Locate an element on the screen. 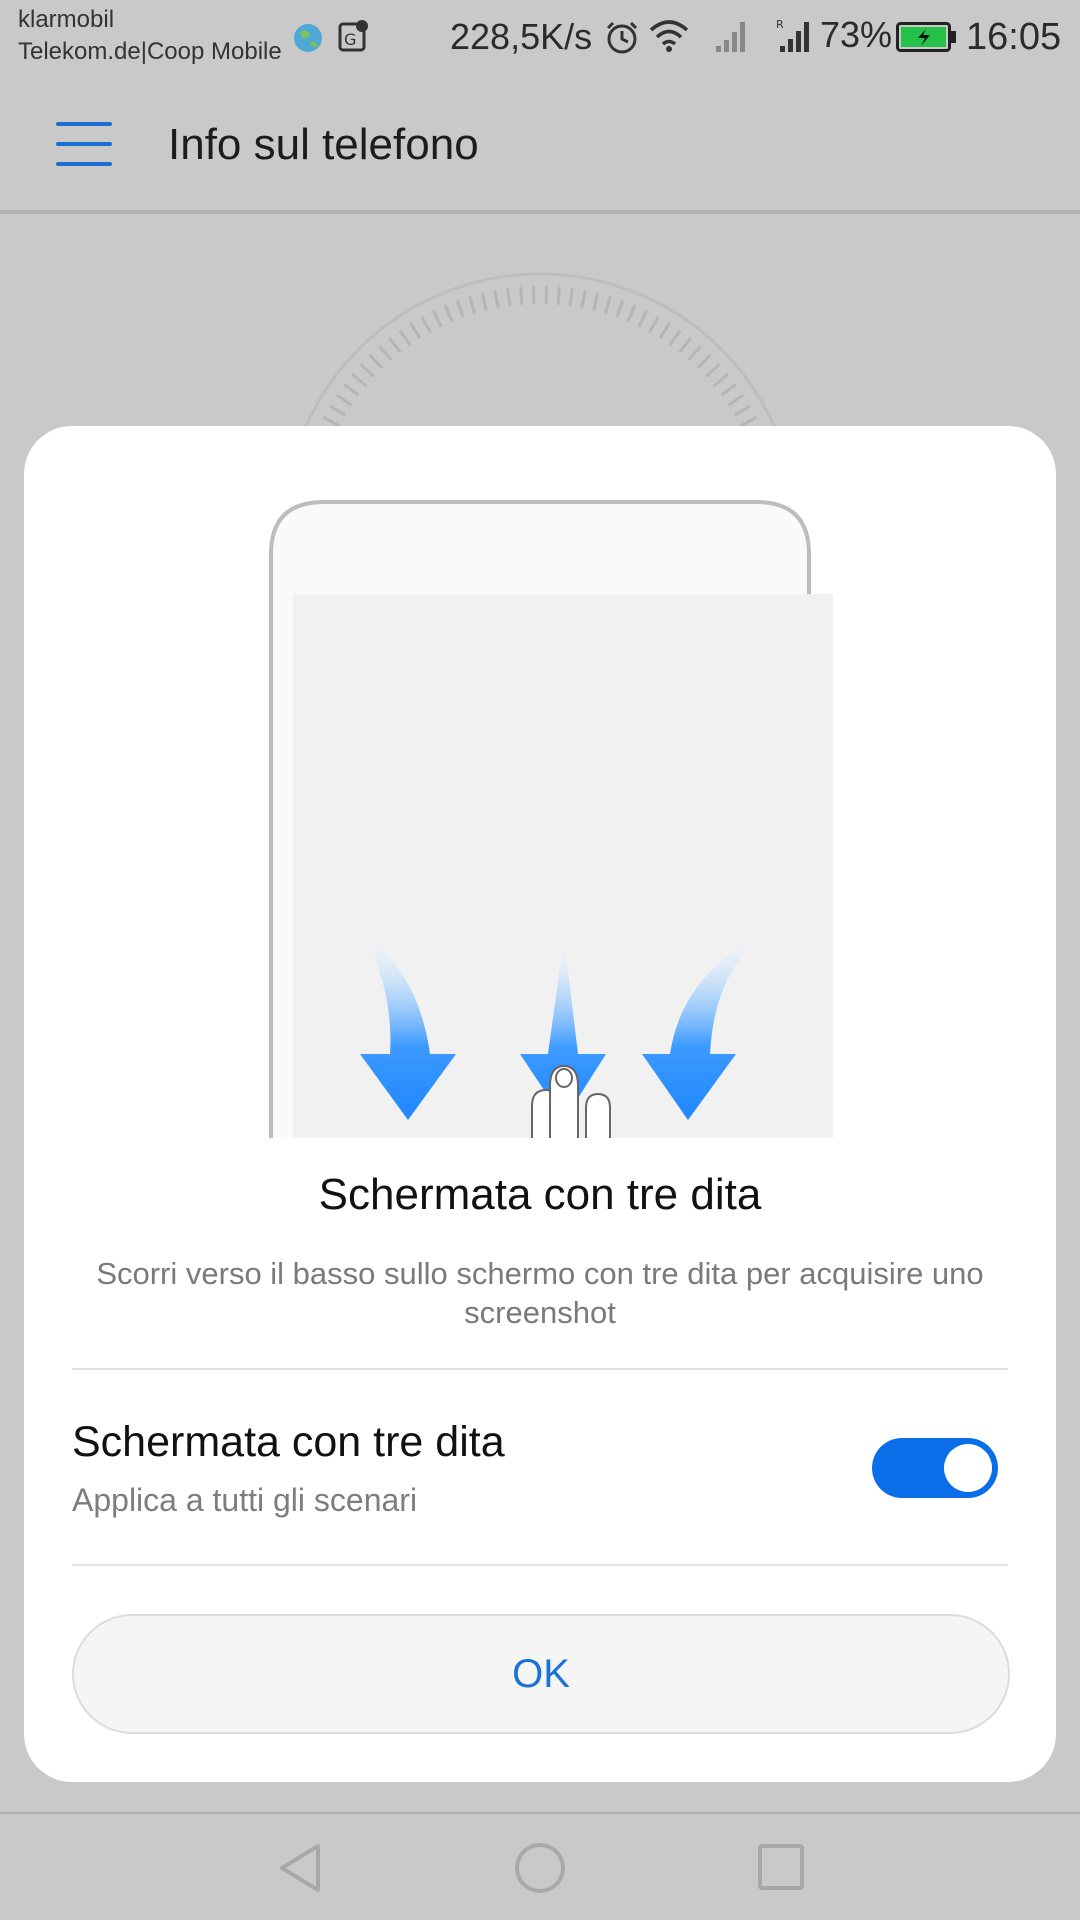 This screenshot has height=1920, width=1080. alarm-icon is located at coordinates (622, 37).